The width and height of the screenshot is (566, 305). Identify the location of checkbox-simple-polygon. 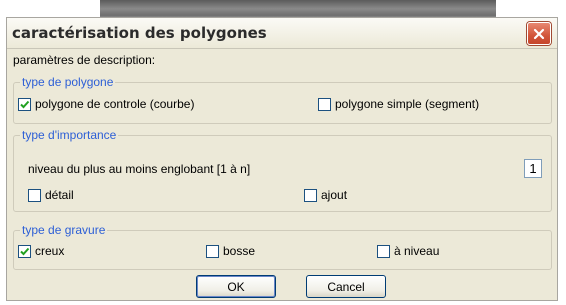
(324, 104).